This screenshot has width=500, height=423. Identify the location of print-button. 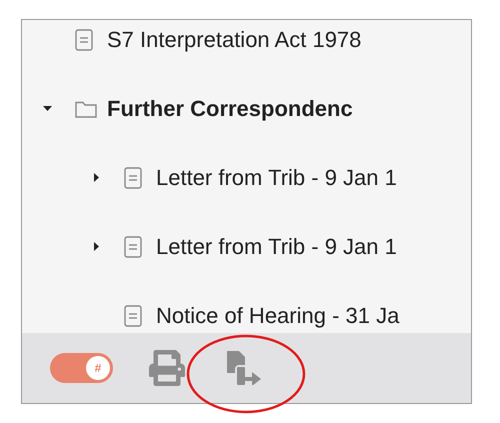
(167, 368).